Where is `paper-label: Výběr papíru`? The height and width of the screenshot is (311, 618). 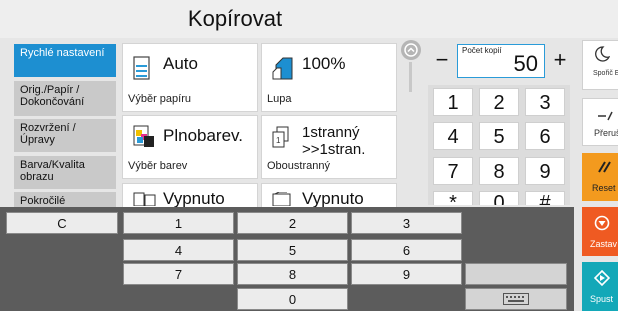
paper-label: Výběr papíru is located at coordinates (159, 99).